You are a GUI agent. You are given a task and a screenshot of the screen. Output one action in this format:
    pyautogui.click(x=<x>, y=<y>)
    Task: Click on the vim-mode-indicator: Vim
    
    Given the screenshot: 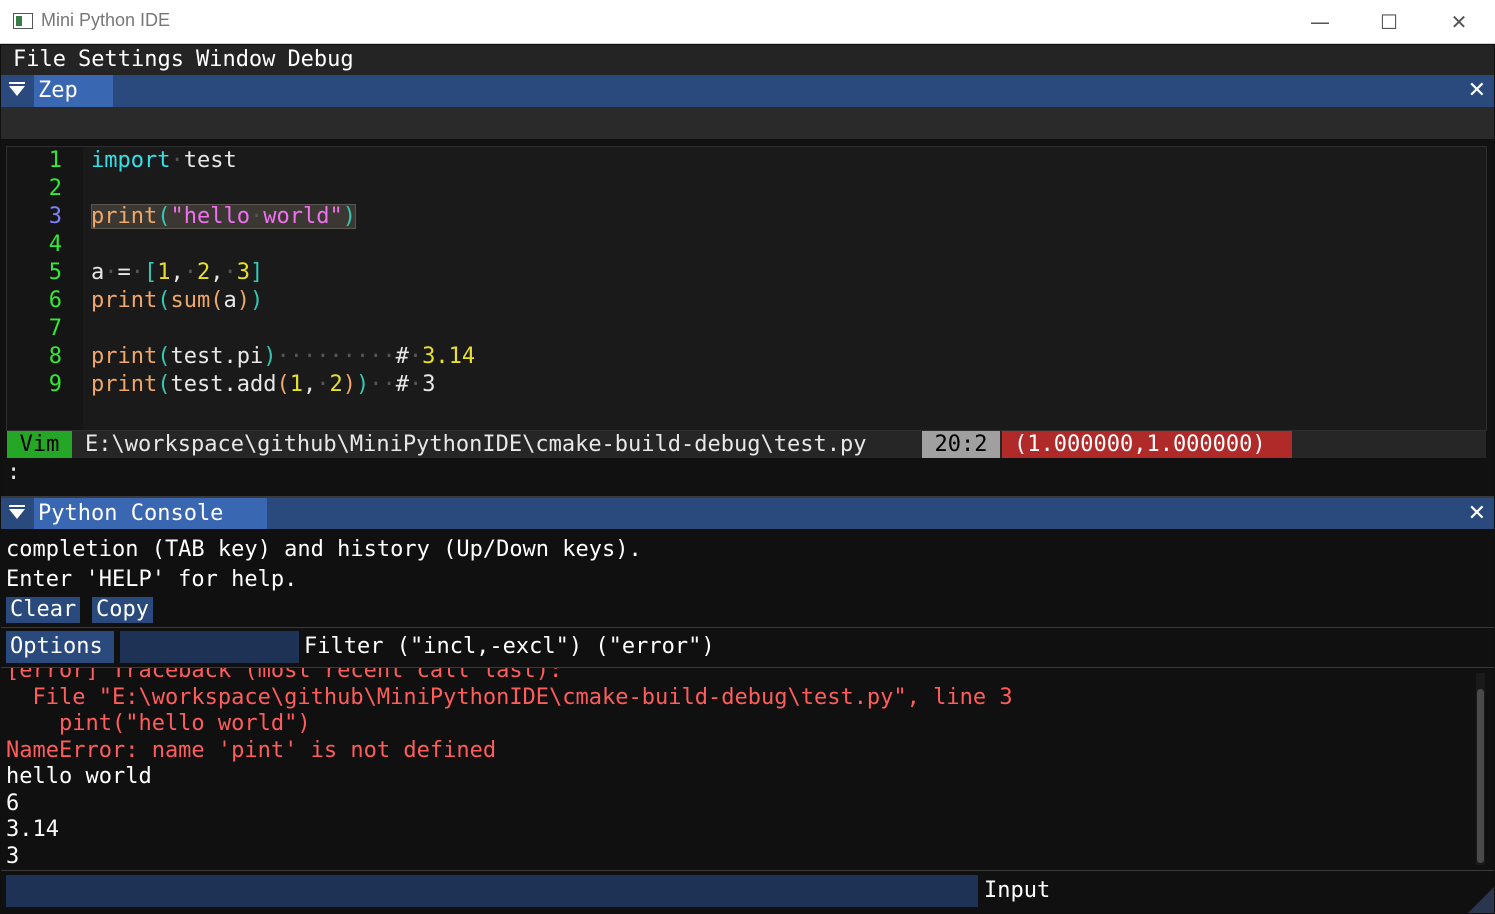 What is the action you would take?
    pyautogui.click(x=39, y=444)
    